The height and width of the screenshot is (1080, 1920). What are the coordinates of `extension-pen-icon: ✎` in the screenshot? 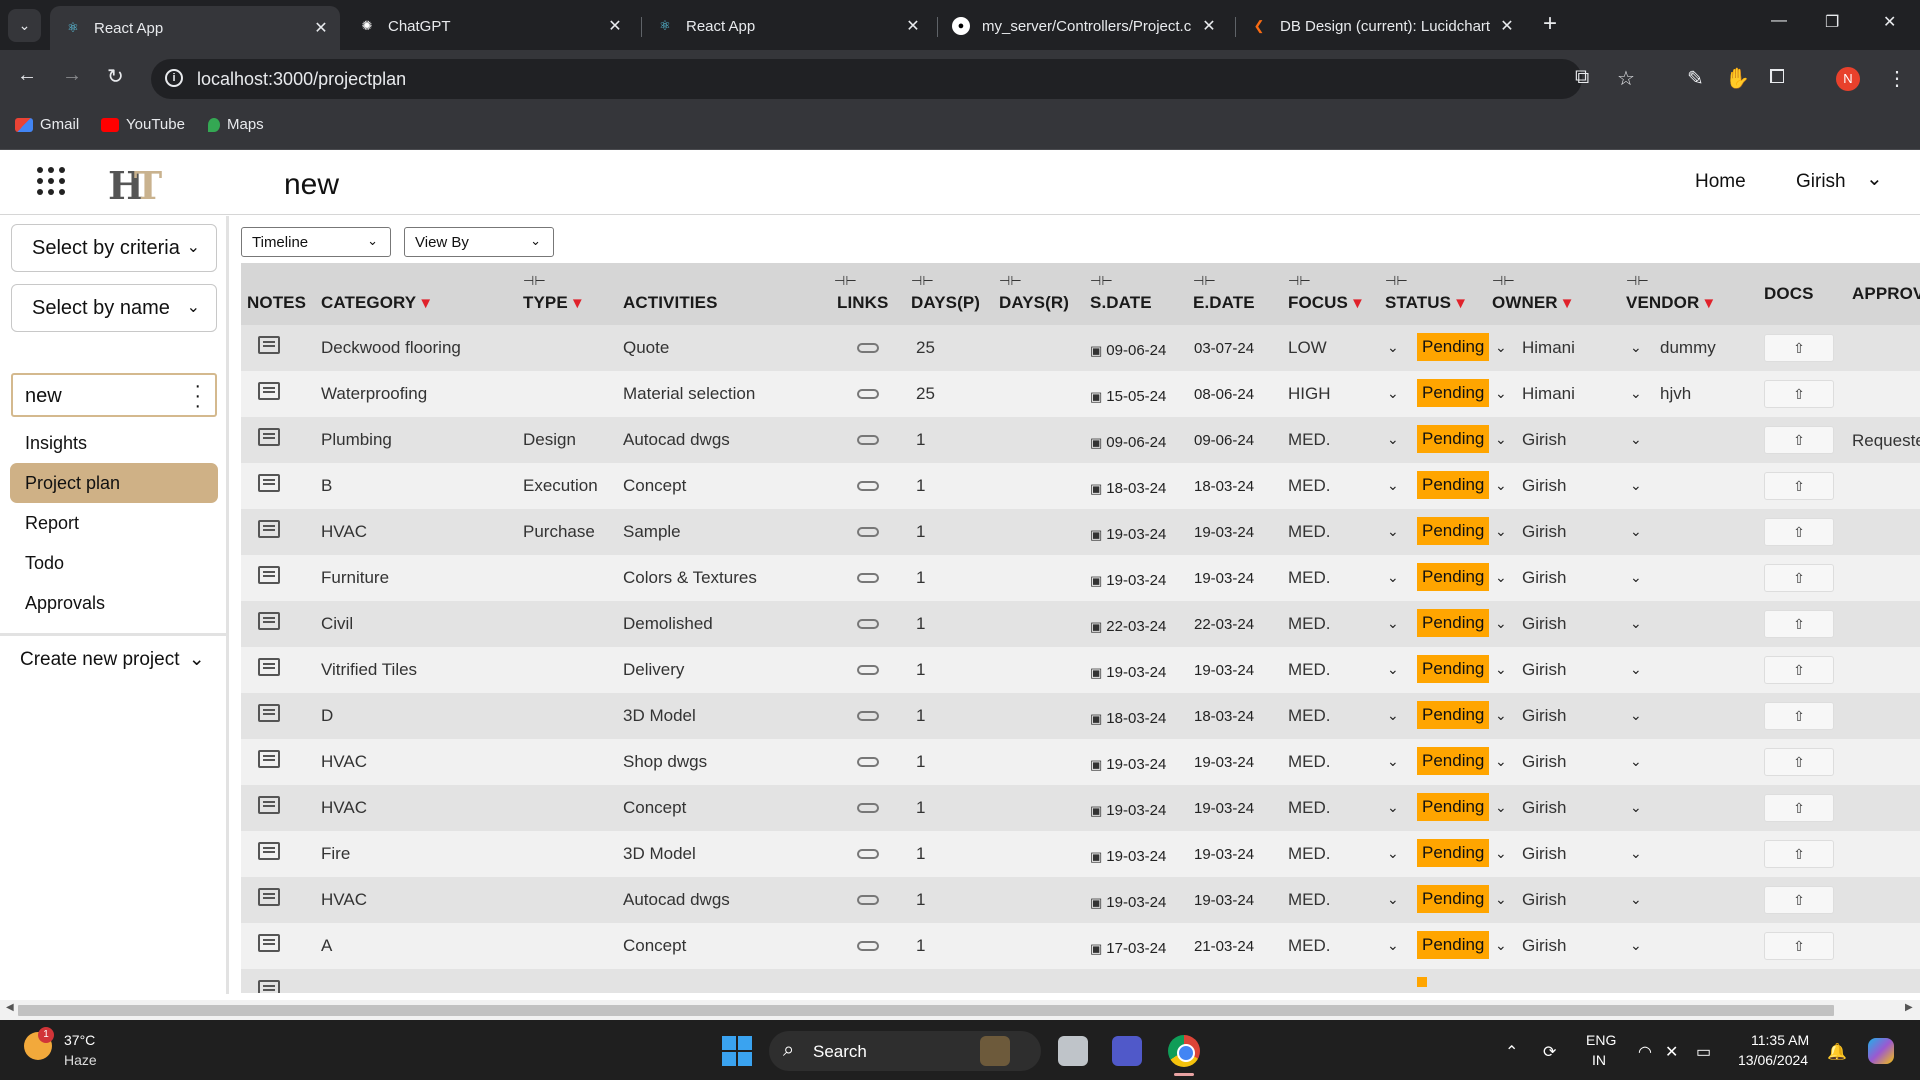 It's located at (1695, 78).